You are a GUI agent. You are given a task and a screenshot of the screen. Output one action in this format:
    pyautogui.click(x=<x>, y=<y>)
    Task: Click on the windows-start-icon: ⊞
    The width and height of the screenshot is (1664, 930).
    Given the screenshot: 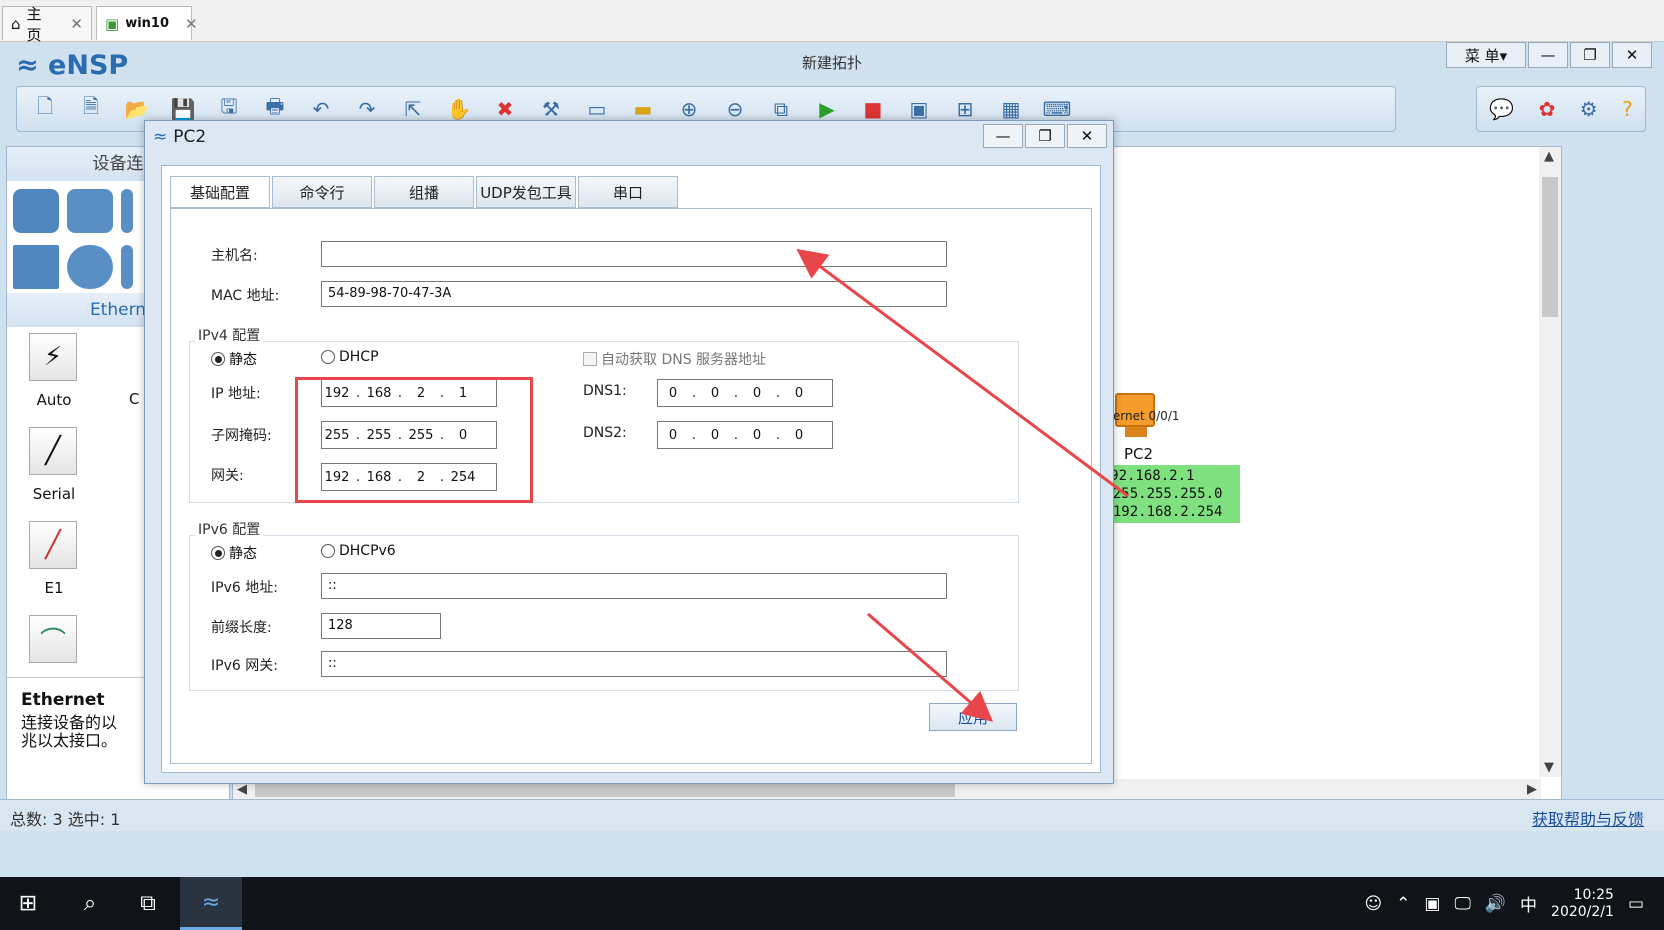 What is the action you would take?
    pyautogui.click(x=28, y=903)
    